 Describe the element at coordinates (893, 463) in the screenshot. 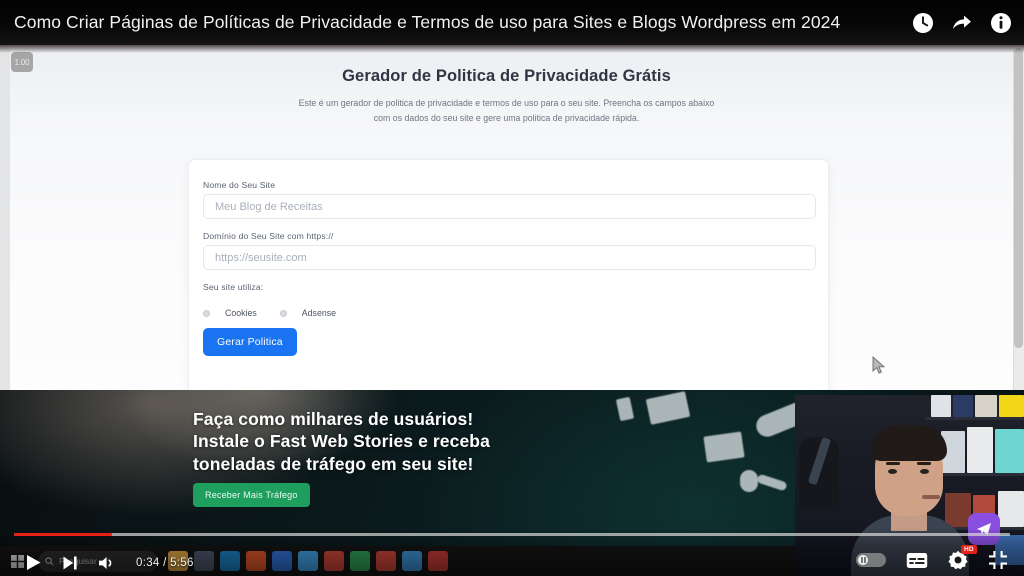

I see `person-brow-left` at that location.